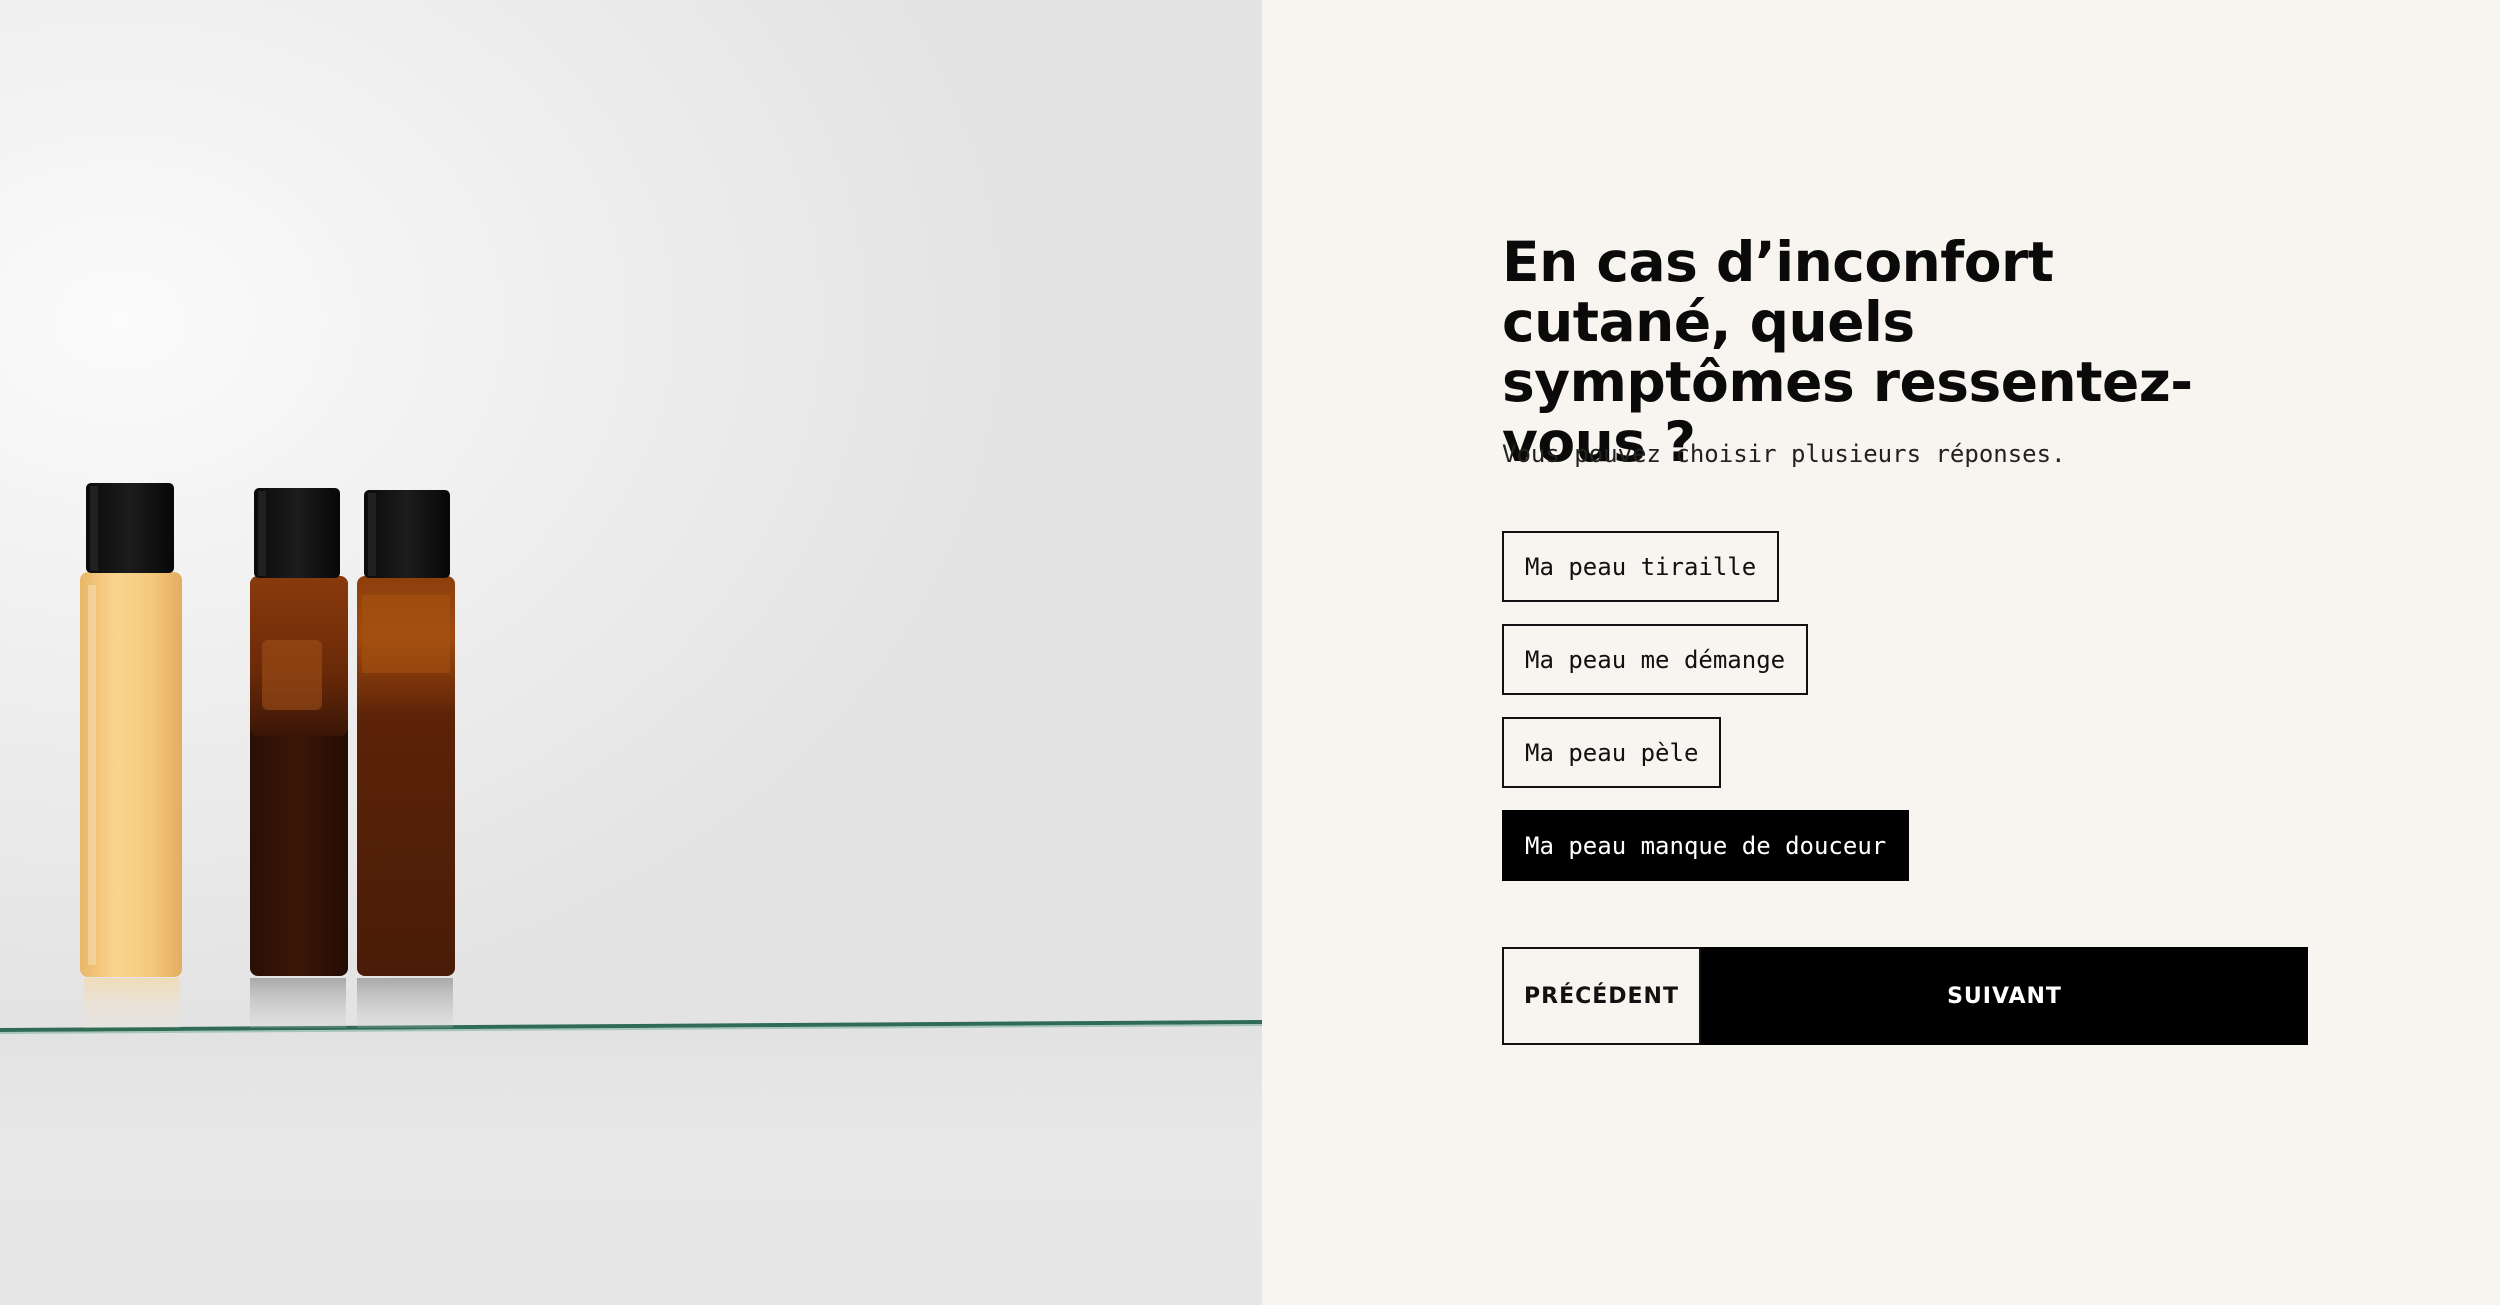 Image resolution: width=2500 pixels, height=1305 pixels. What do you see at coordinates (131, 730) in the screenshot?
I see `bottle-light` at bounding box center [131, 730].